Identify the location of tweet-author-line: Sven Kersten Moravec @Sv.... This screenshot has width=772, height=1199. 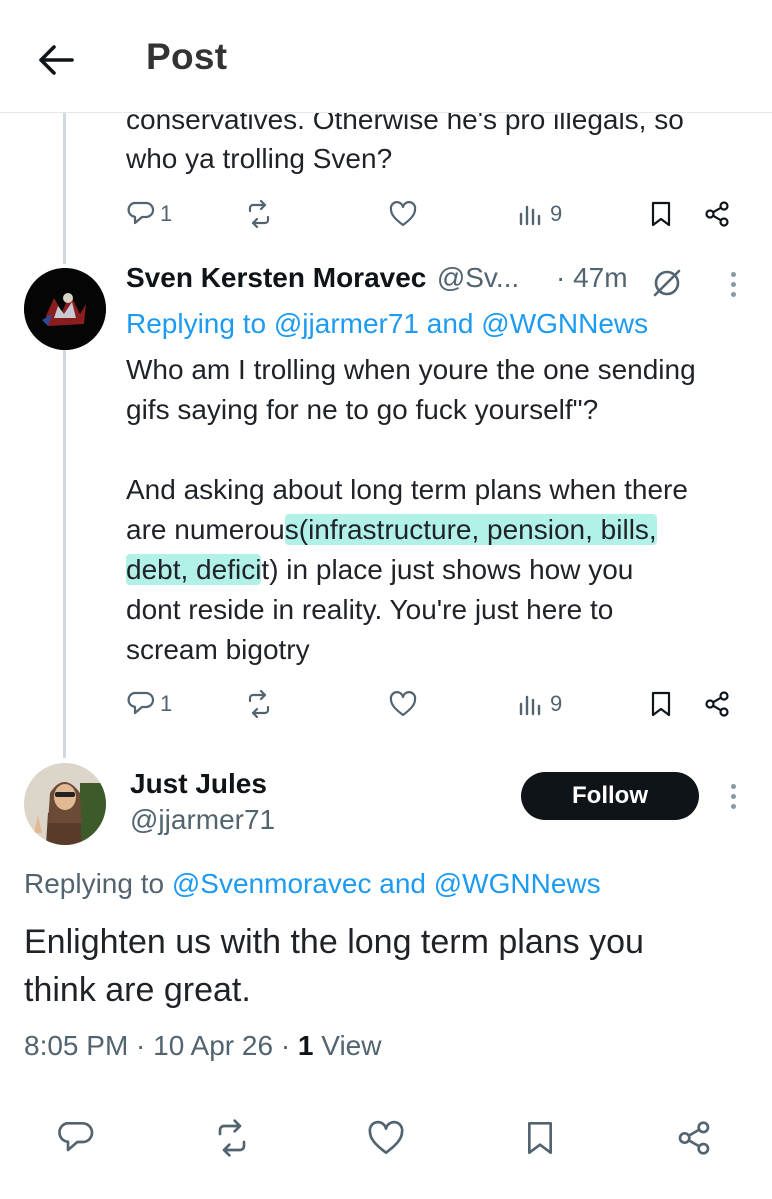
(322, 283).